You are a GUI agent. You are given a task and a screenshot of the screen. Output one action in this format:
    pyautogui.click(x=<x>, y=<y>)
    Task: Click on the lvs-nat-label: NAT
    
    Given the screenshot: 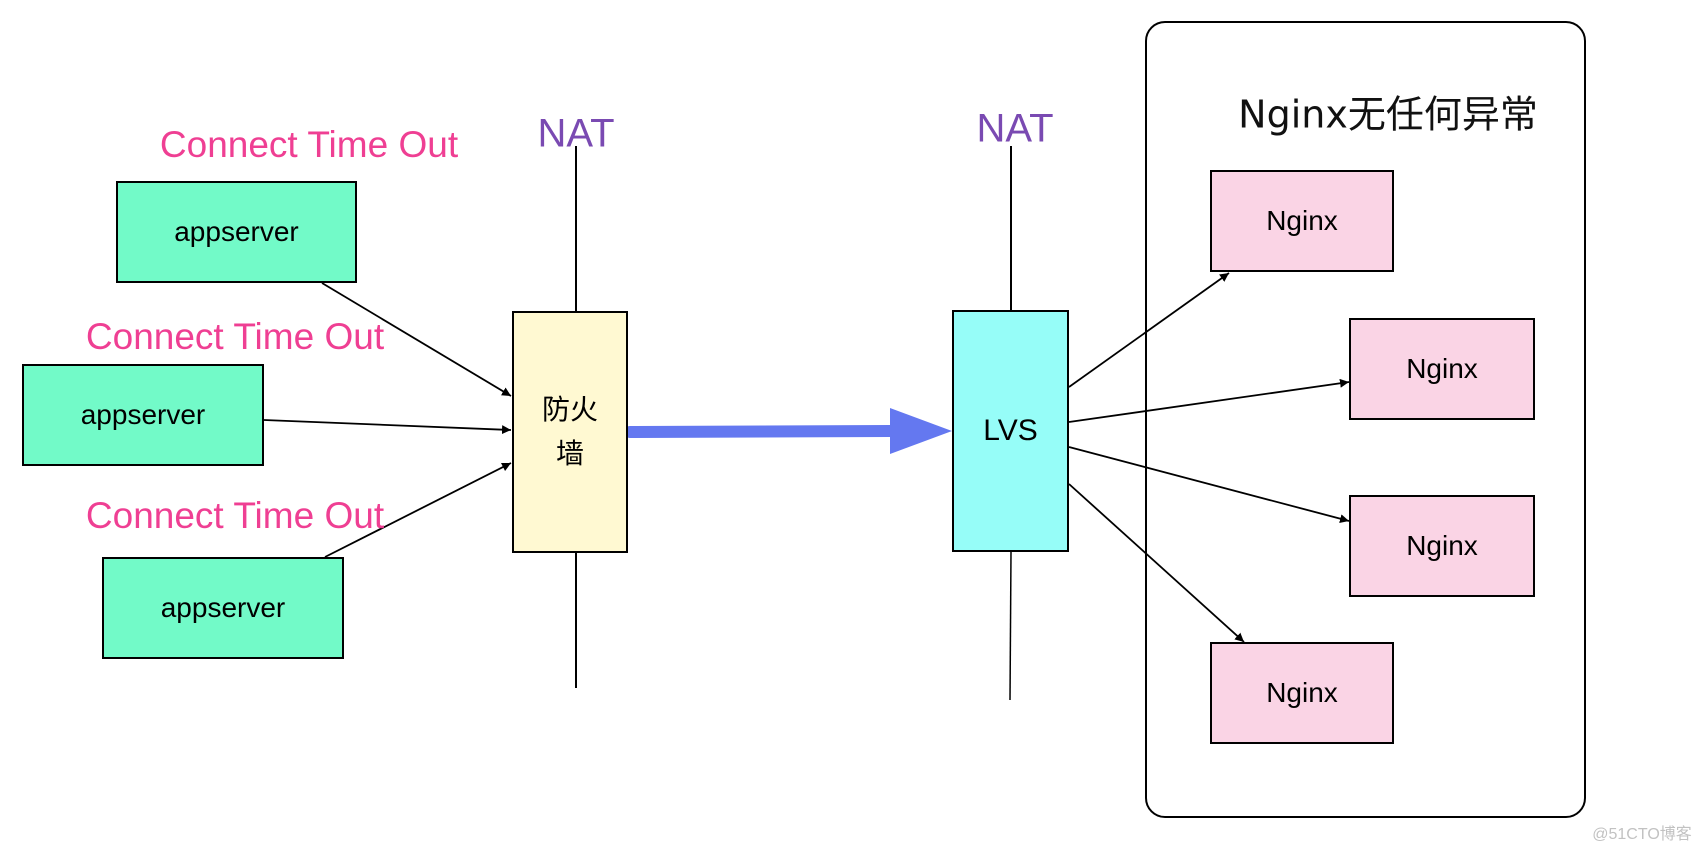 What is the action you would take?
    pyautogui.click(x=1015, y=128)
    